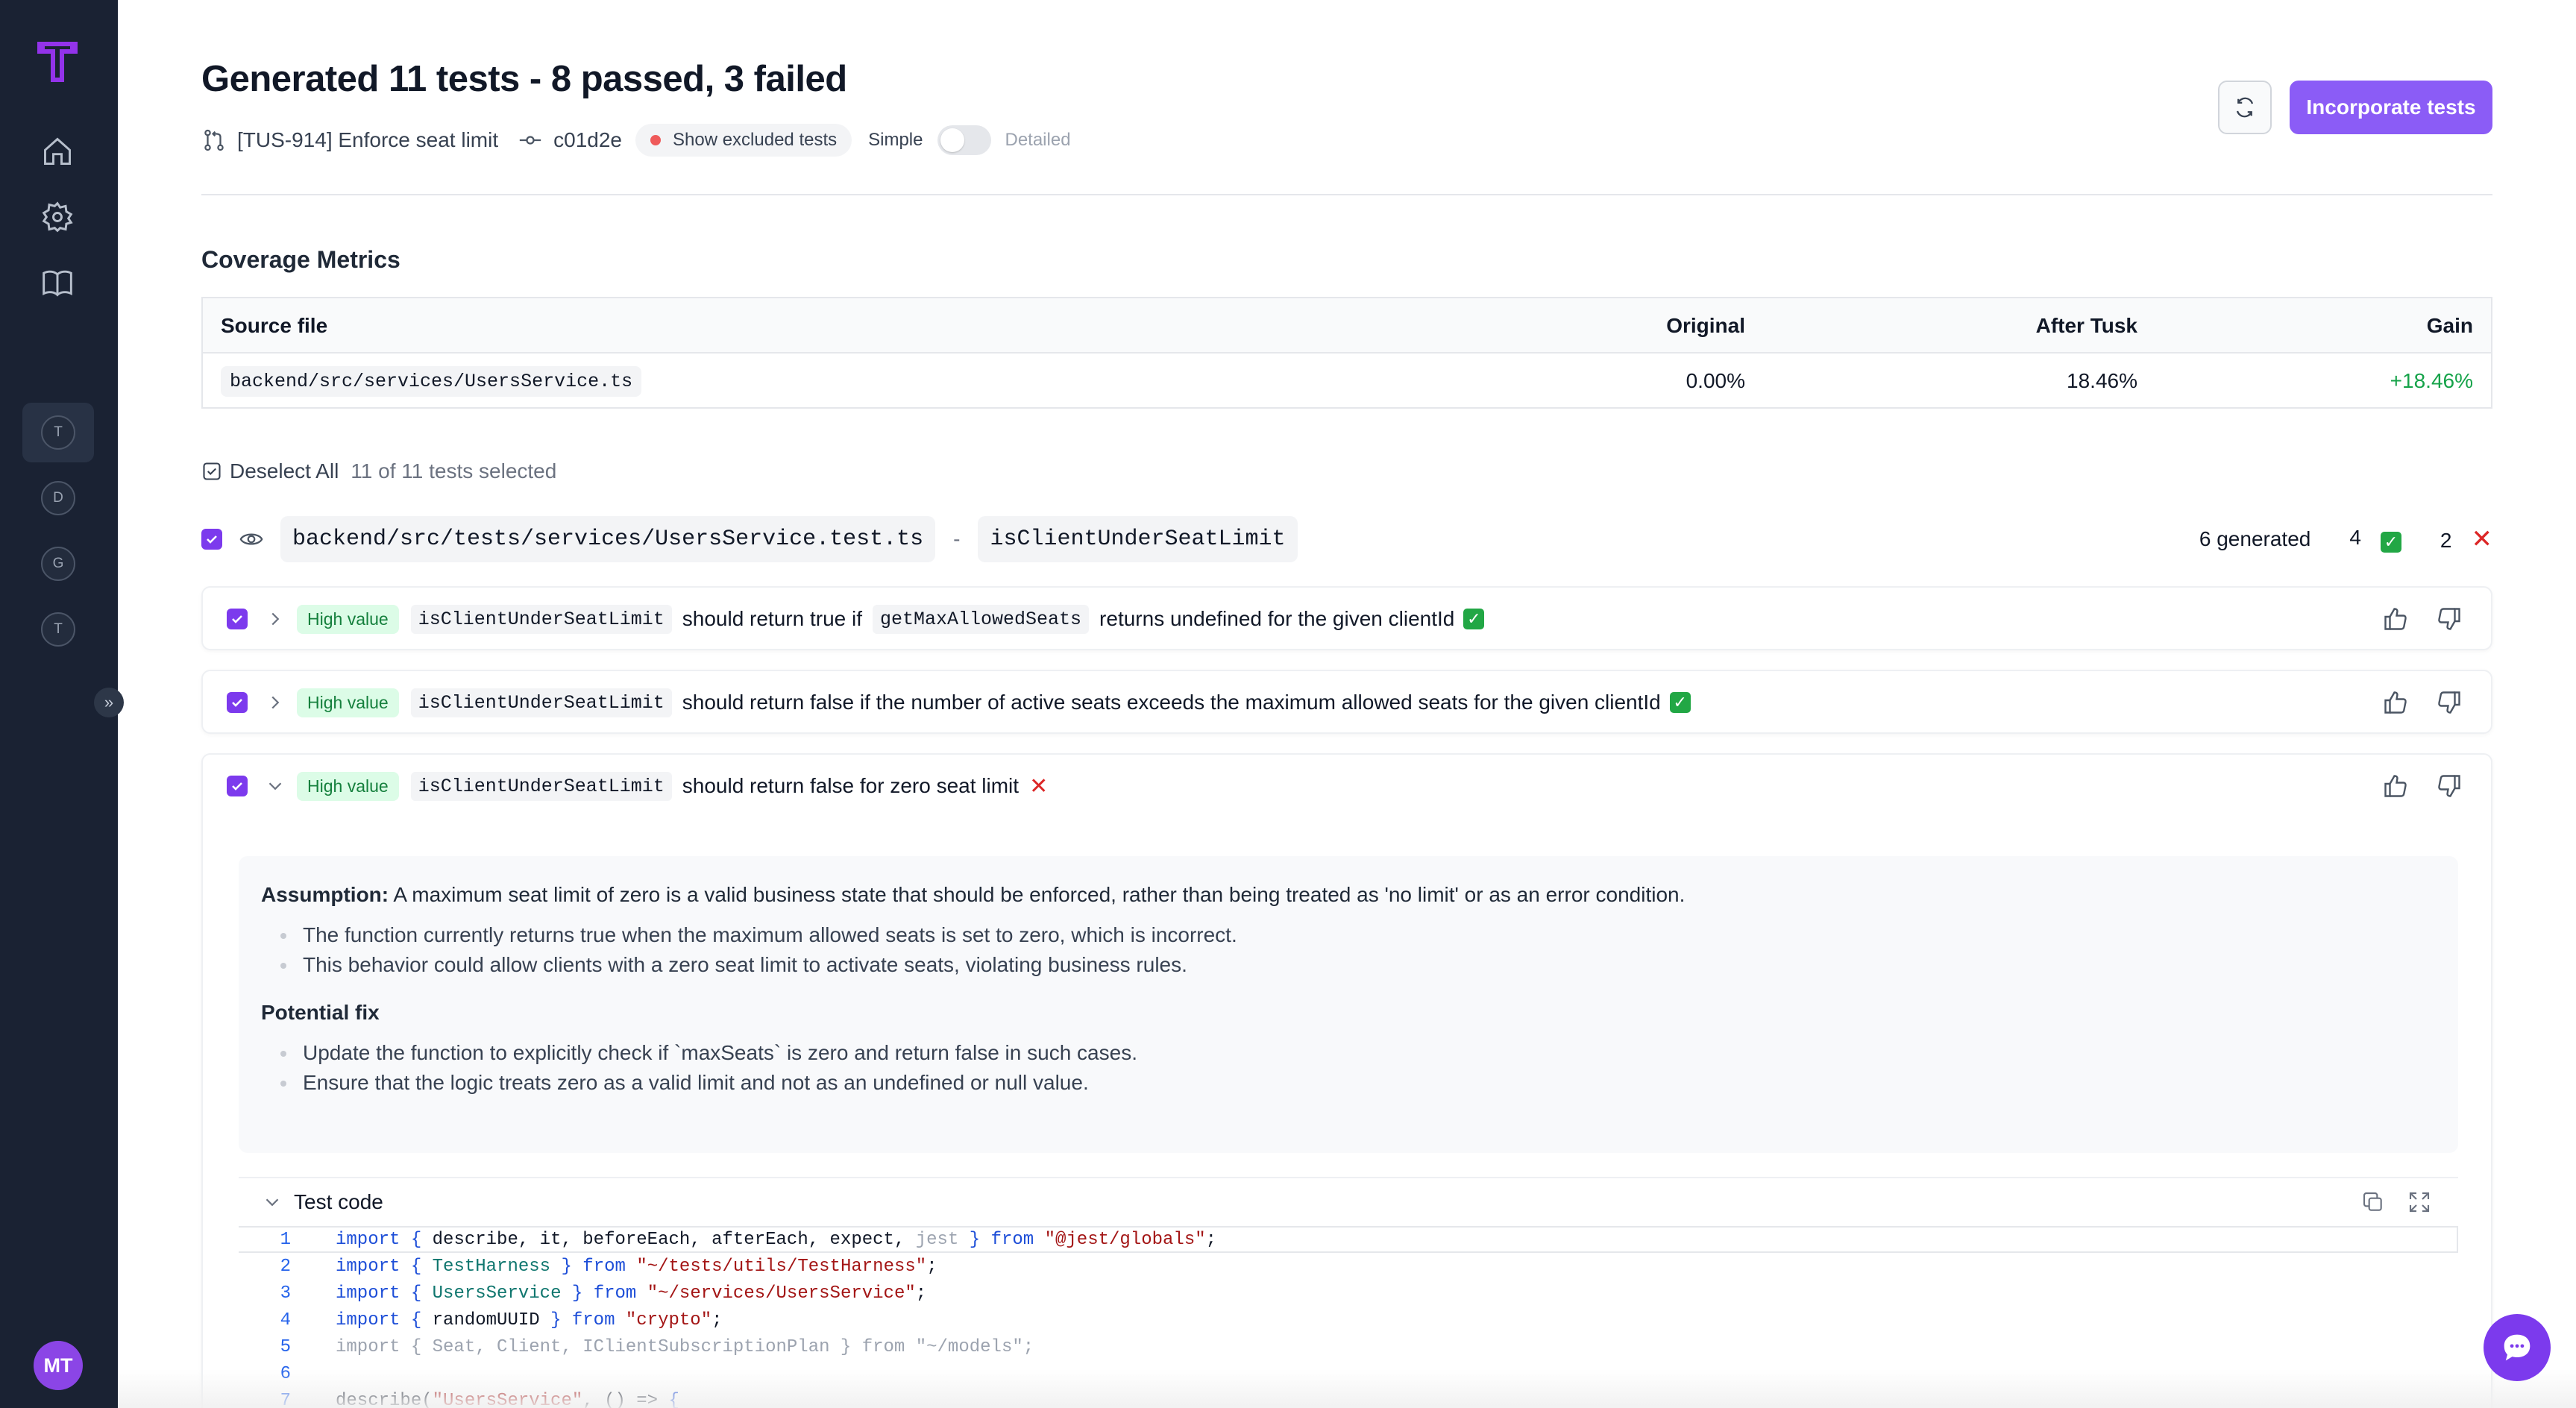 The image size is (2576, 1408). I want to click on eye-icon, so click(252, 539).